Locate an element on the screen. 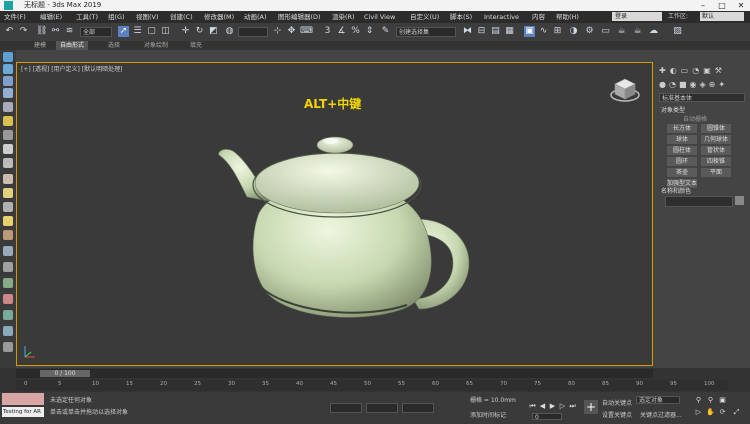 This screenshot has width=750, height=424. current-frame-field: 0 is located at coordinates (547, 417).